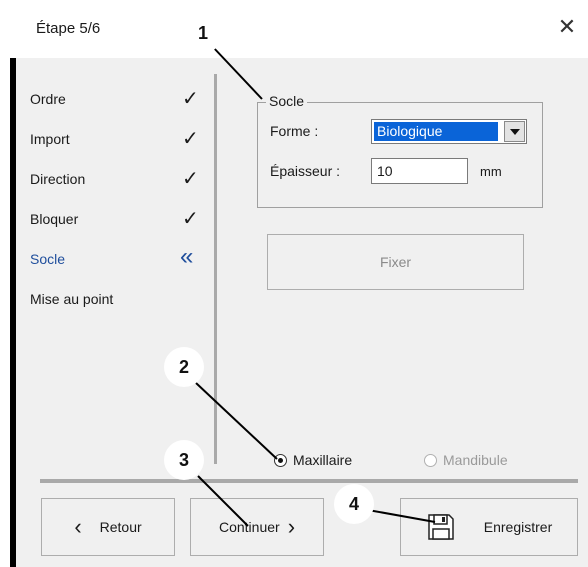 The image size is (588, 567). What do you see at coordinates (115, 222) in the screenshot?
I see `step-bloquer: Bloquer ✓` at bounding box center [115, 222].